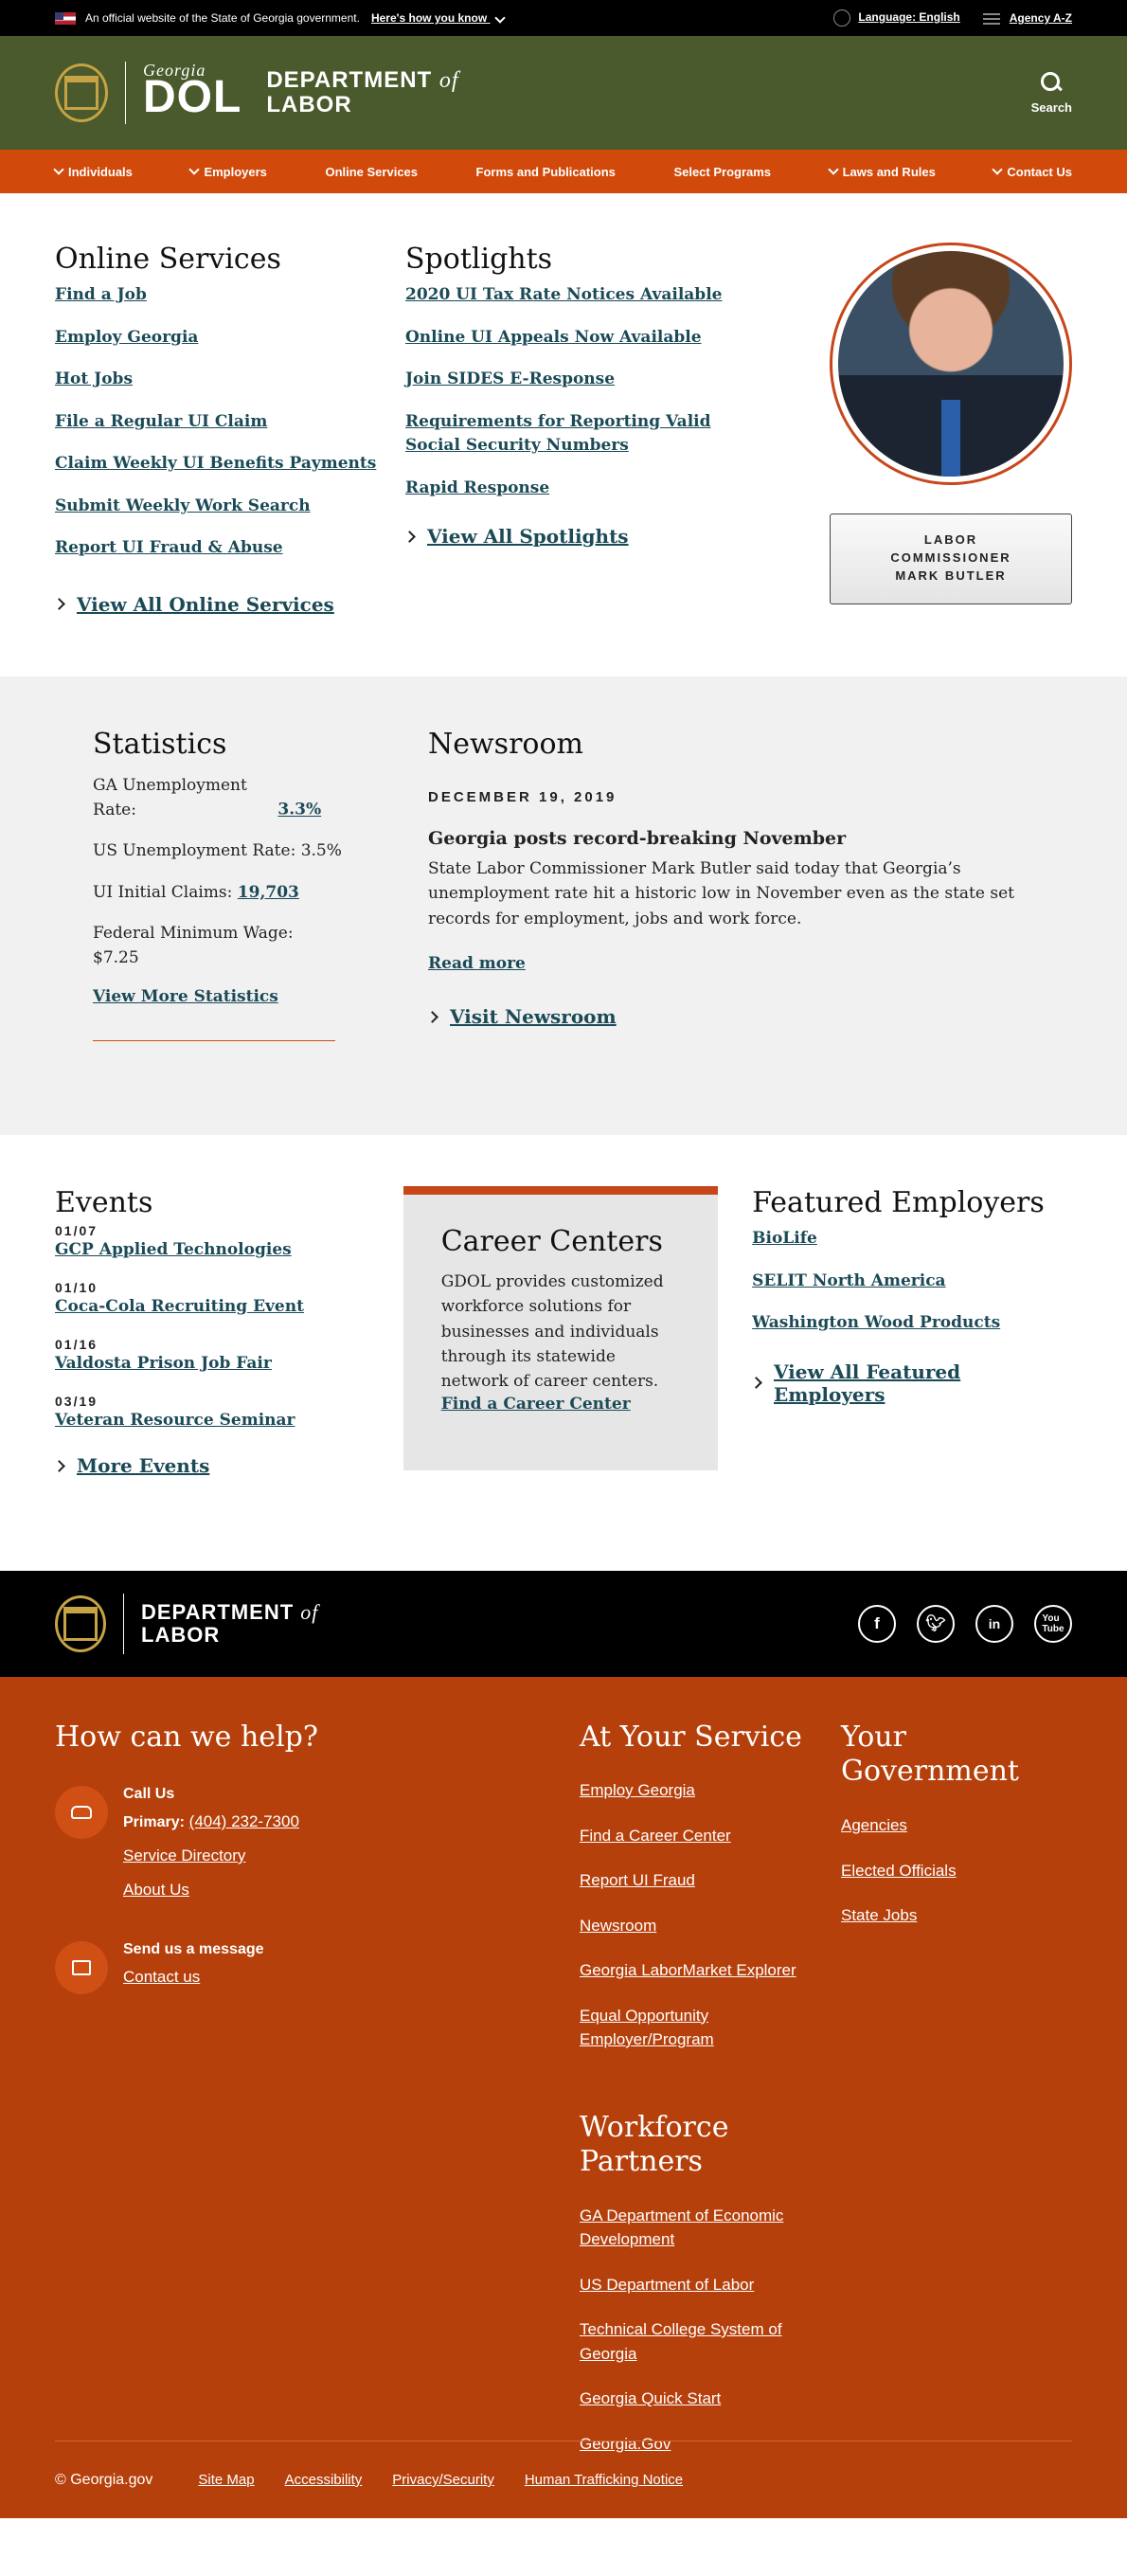 The image size is (1127, 2576). Describe the element at coordinates (125, 93) in the screenshot. I see `header-divider` at that location.